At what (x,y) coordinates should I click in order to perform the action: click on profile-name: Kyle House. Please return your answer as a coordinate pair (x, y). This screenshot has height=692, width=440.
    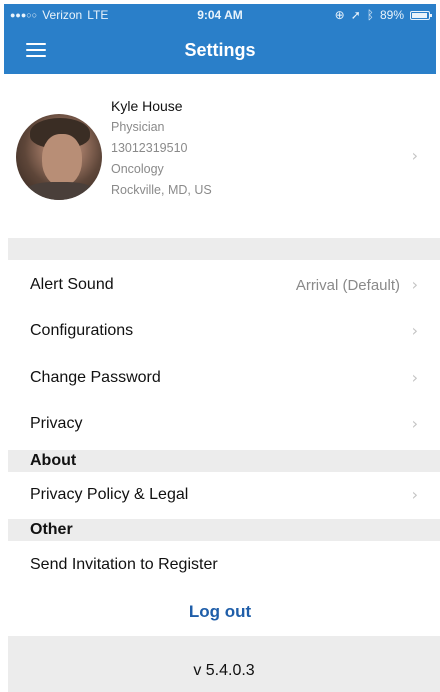
    Looking at the image, I should click on (147, 106).